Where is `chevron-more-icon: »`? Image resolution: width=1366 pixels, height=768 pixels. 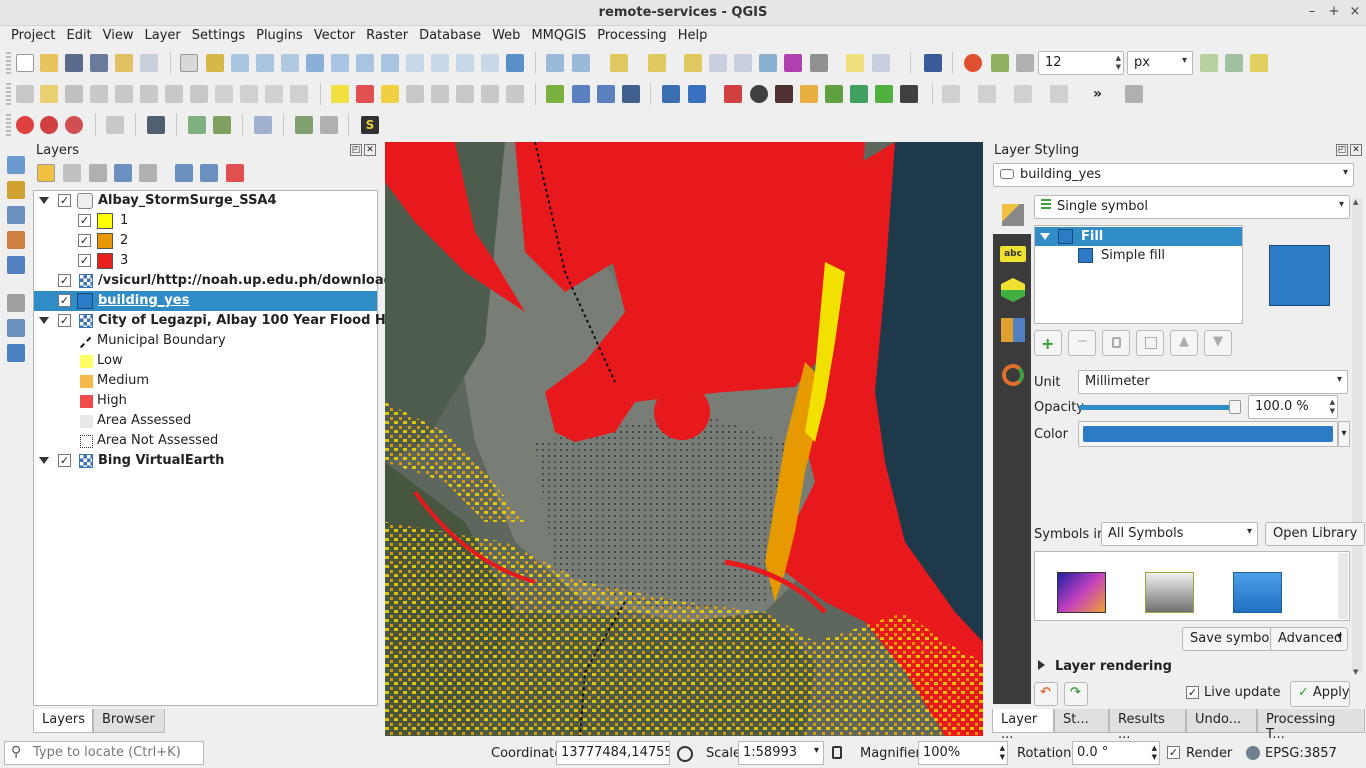 chevron-more-icon: » is located at coordinates (1102, 94).